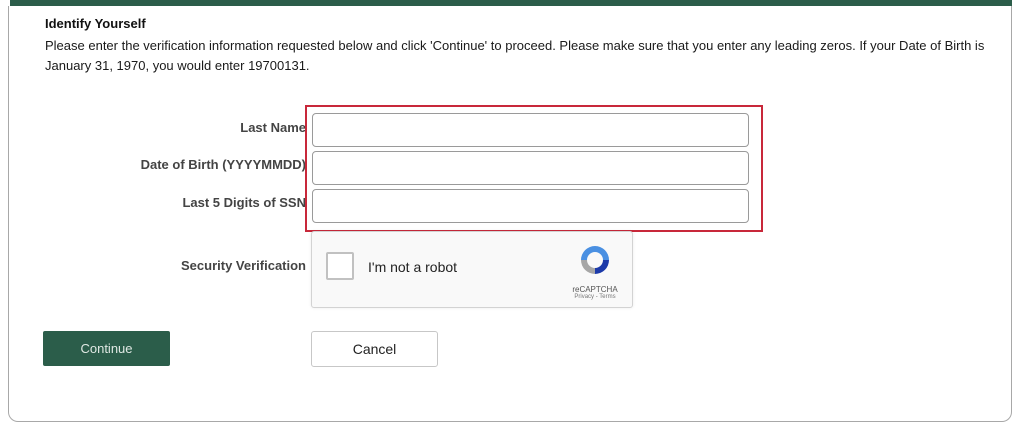  I want to click on recaptcha-logo: reCAPTCHA Privacy - Terms, so click(595, 271).